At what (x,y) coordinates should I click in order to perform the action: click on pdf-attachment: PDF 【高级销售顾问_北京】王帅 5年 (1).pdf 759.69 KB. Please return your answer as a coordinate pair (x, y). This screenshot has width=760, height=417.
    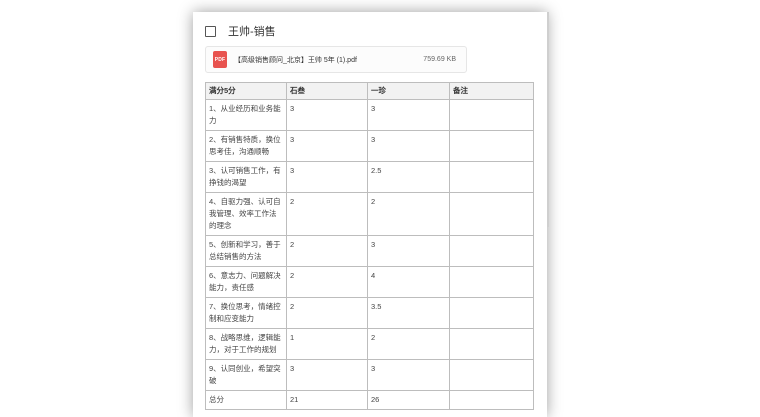
    Looking at the image, I should click on (336, 59).